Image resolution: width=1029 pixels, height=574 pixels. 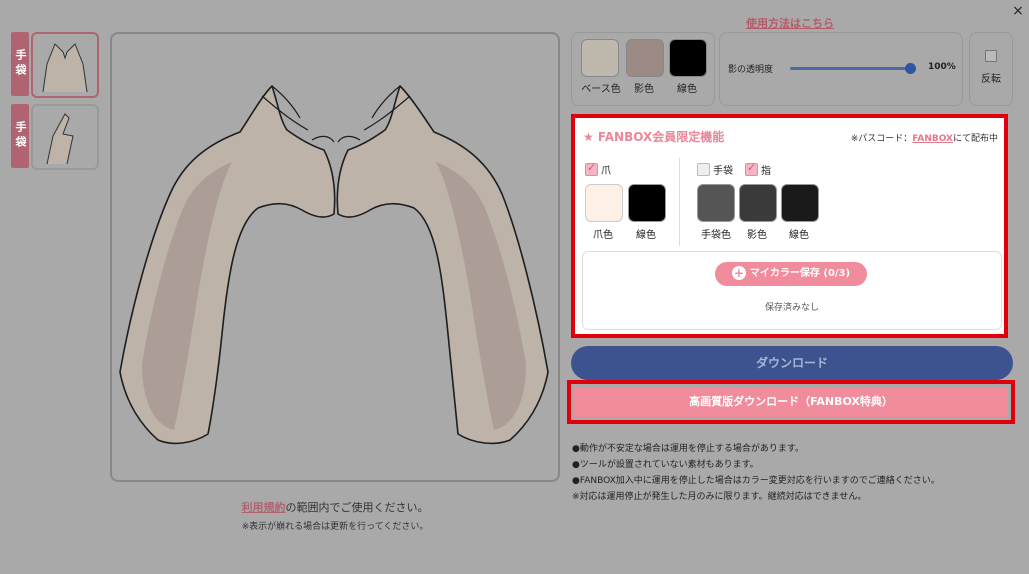 What do you see at coordinates (647, 203) in the screenshot?
I see `nail-line-color-swatch` at bounding box center [647, 203].